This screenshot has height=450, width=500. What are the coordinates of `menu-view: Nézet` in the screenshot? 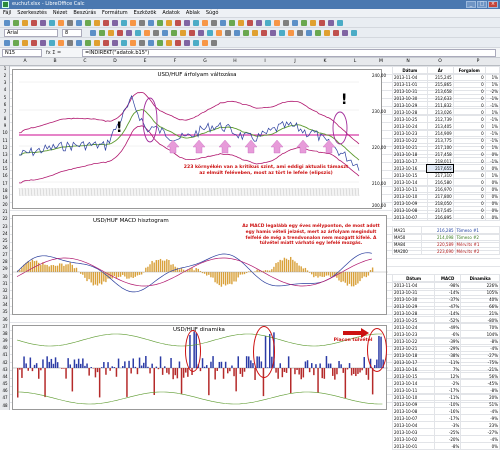 It's located at (60, 13).